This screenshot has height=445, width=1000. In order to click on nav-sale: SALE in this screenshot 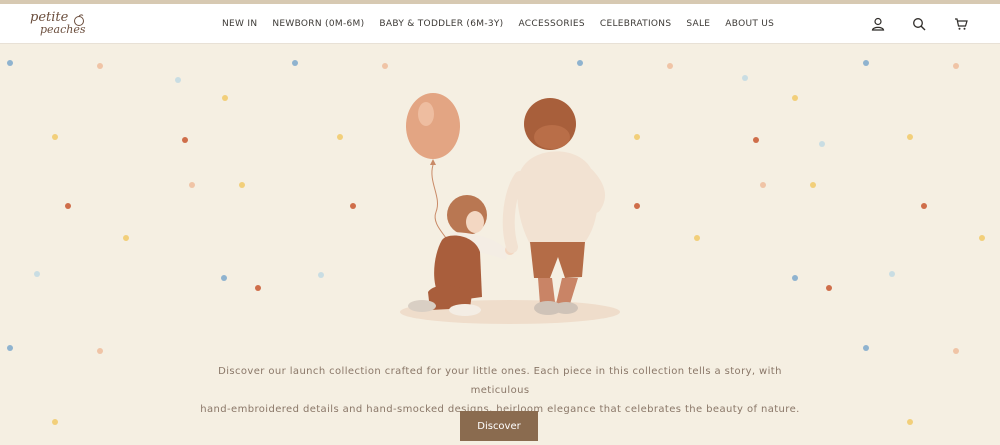, I will do `click(698, 24)`.